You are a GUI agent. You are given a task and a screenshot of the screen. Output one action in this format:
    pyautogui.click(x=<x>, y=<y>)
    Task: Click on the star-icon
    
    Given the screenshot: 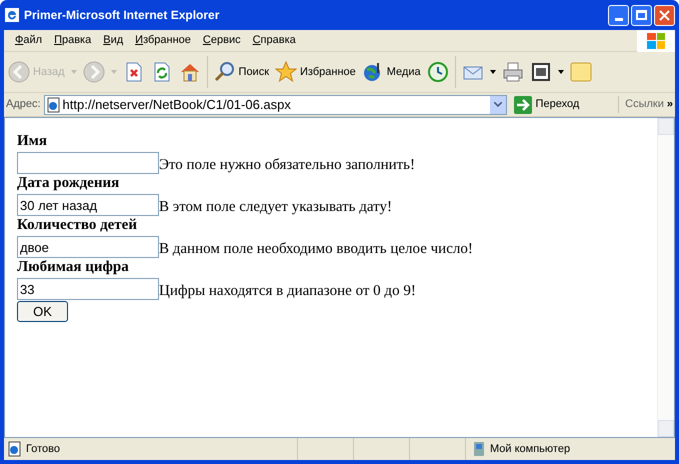 What is the action you would take?
    pyautogui.click(x=286, y=72)
    